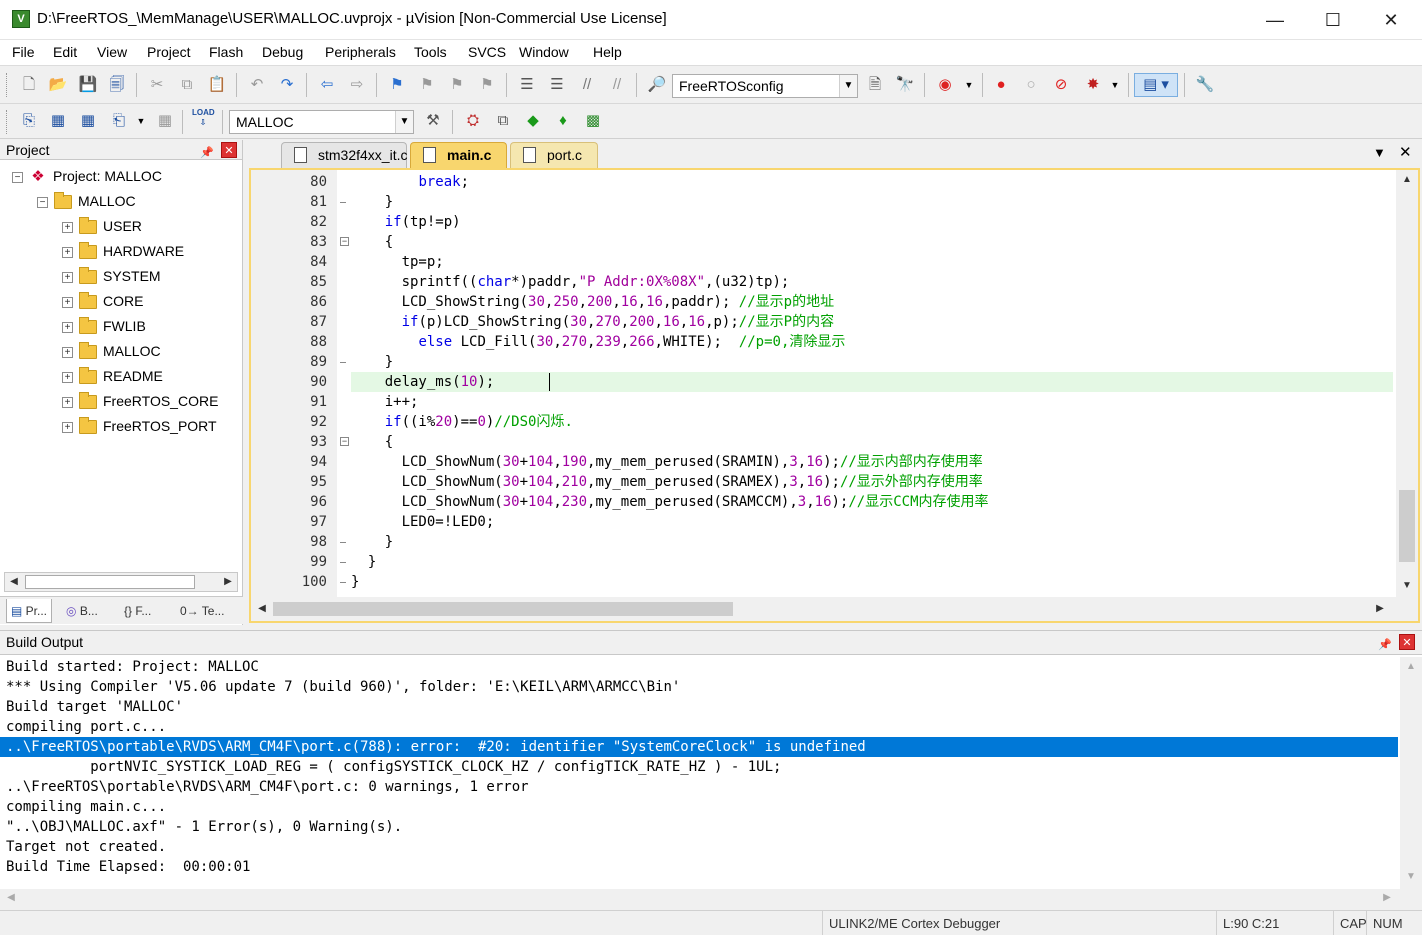 This screenshot has height=935, width=1422. What do you see at coordinates (112, 52) in the screenshot?
I see `menu-view: View` at bounding box center [112, 52].